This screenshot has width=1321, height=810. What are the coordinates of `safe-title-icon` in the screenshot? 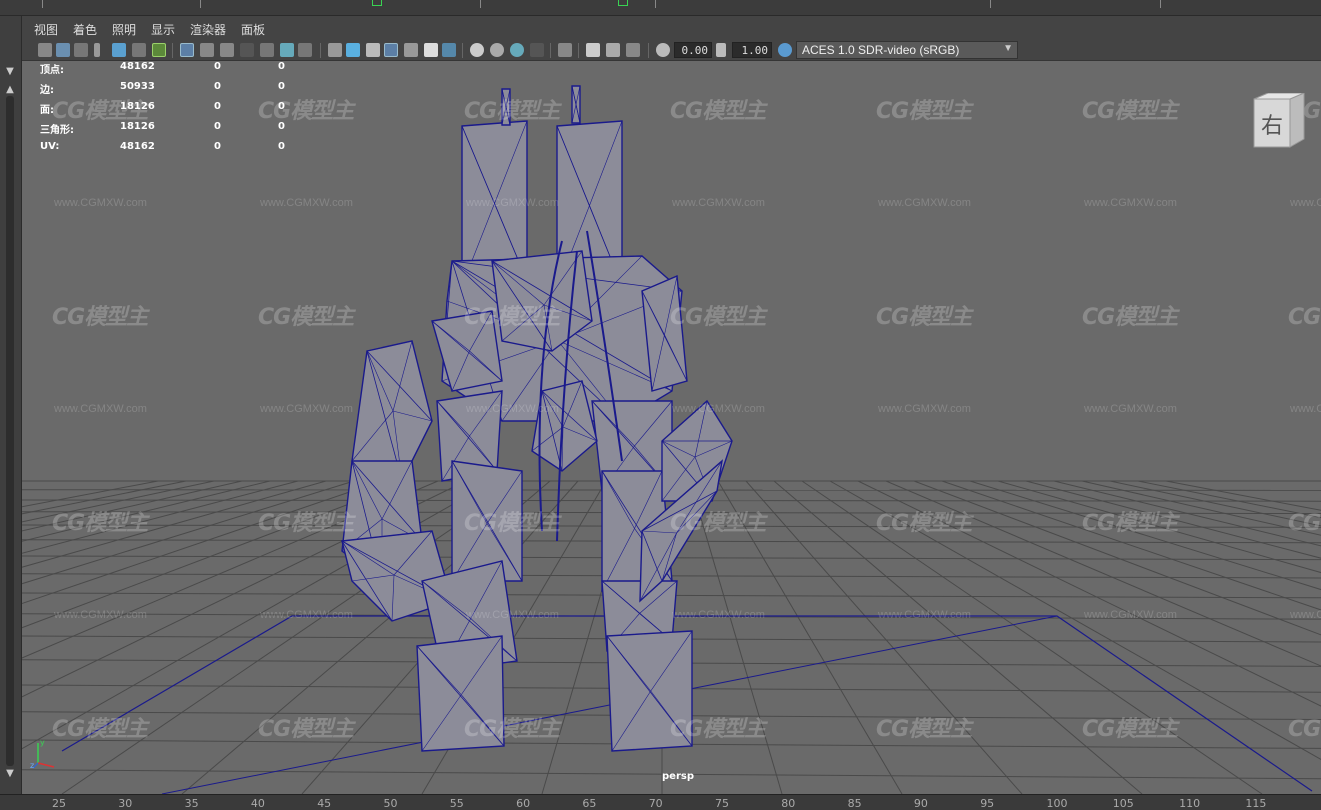 It's located at (305, 50).